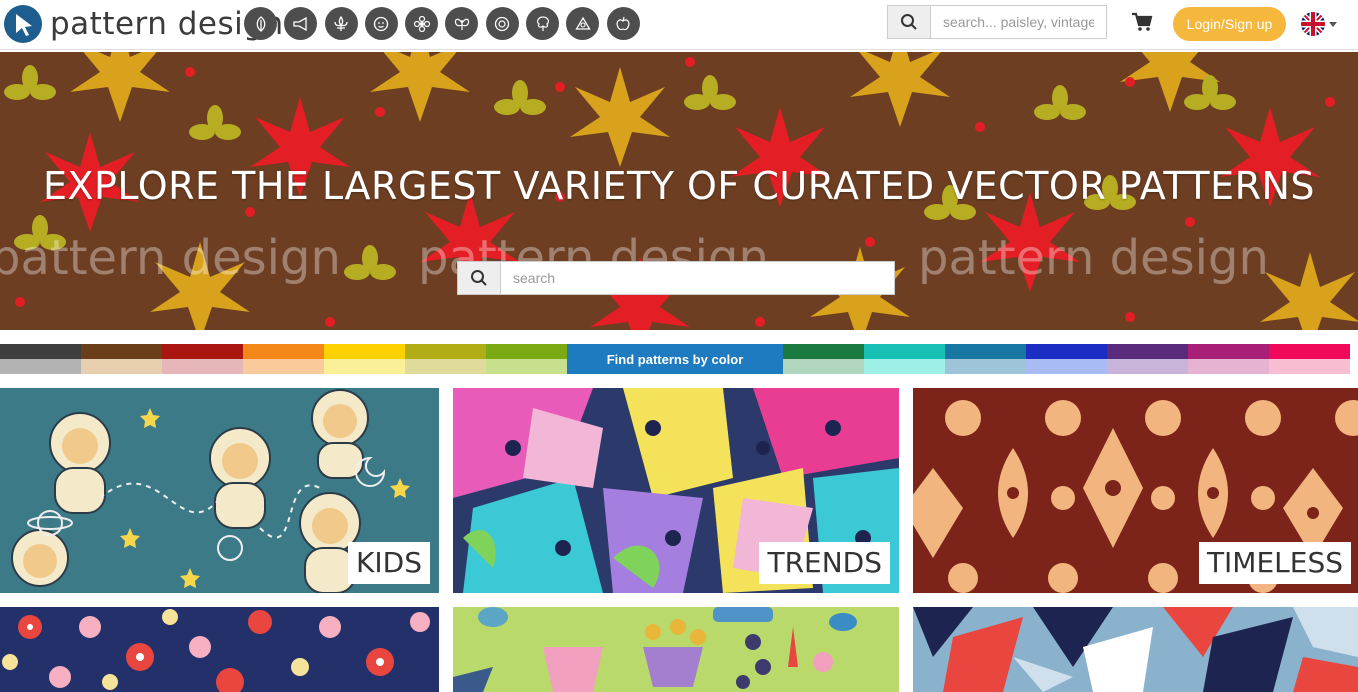 This screenshot has width=1358, height=692. I want to click on color-filter-bar: Find patterns by color, so click(676, 359).